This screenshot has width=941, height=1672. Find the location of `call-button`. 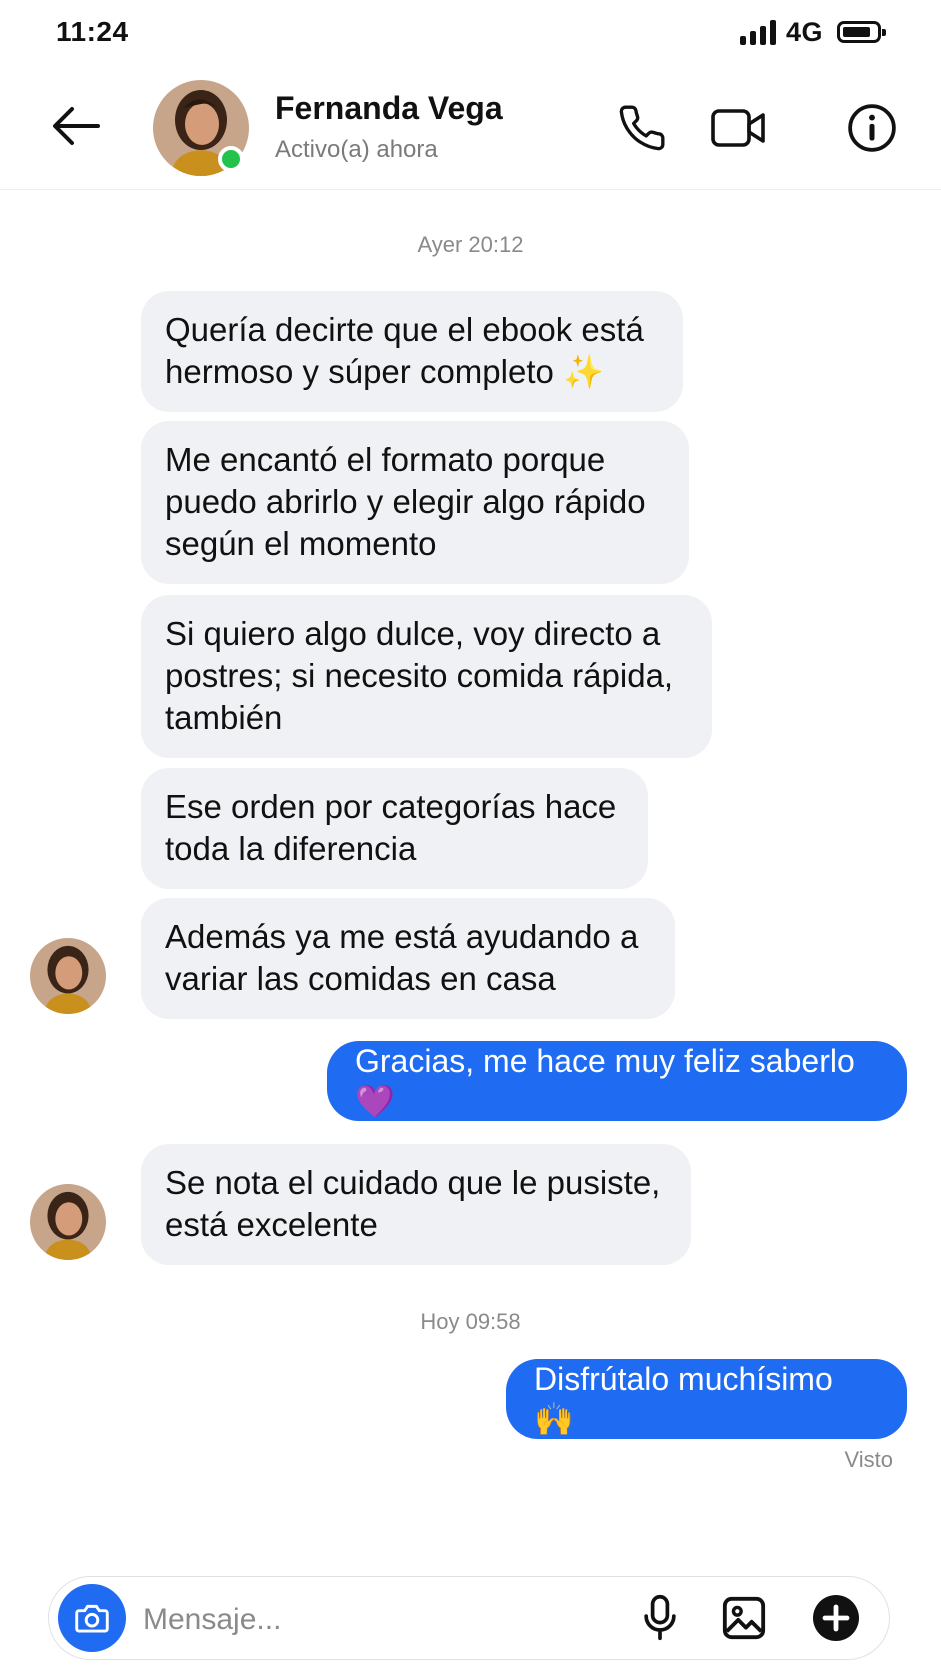

call-button is located at coordinates (642, 128).